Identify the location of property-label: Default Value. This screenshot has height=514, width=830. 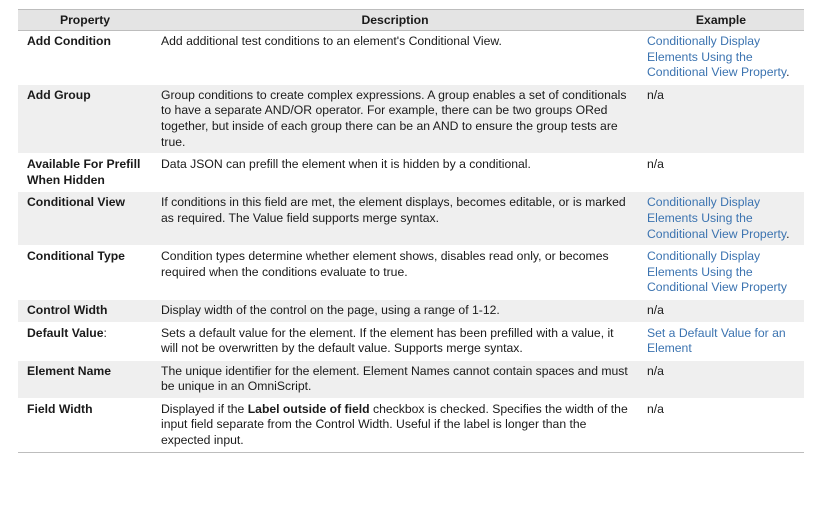
(65, 332).